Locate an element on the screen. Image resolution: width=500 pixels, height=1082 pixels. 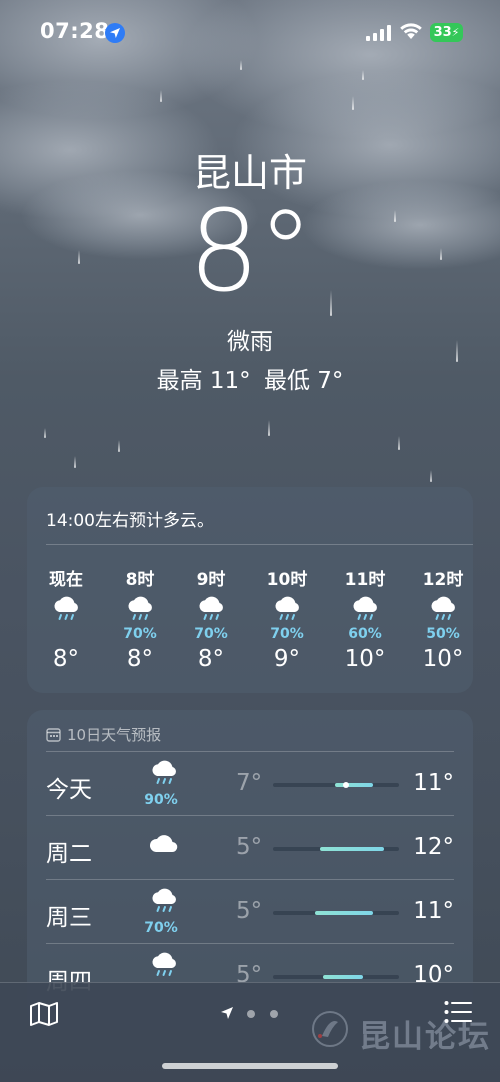
hour-item: 现在 8° is located at coordinates (66, 618).